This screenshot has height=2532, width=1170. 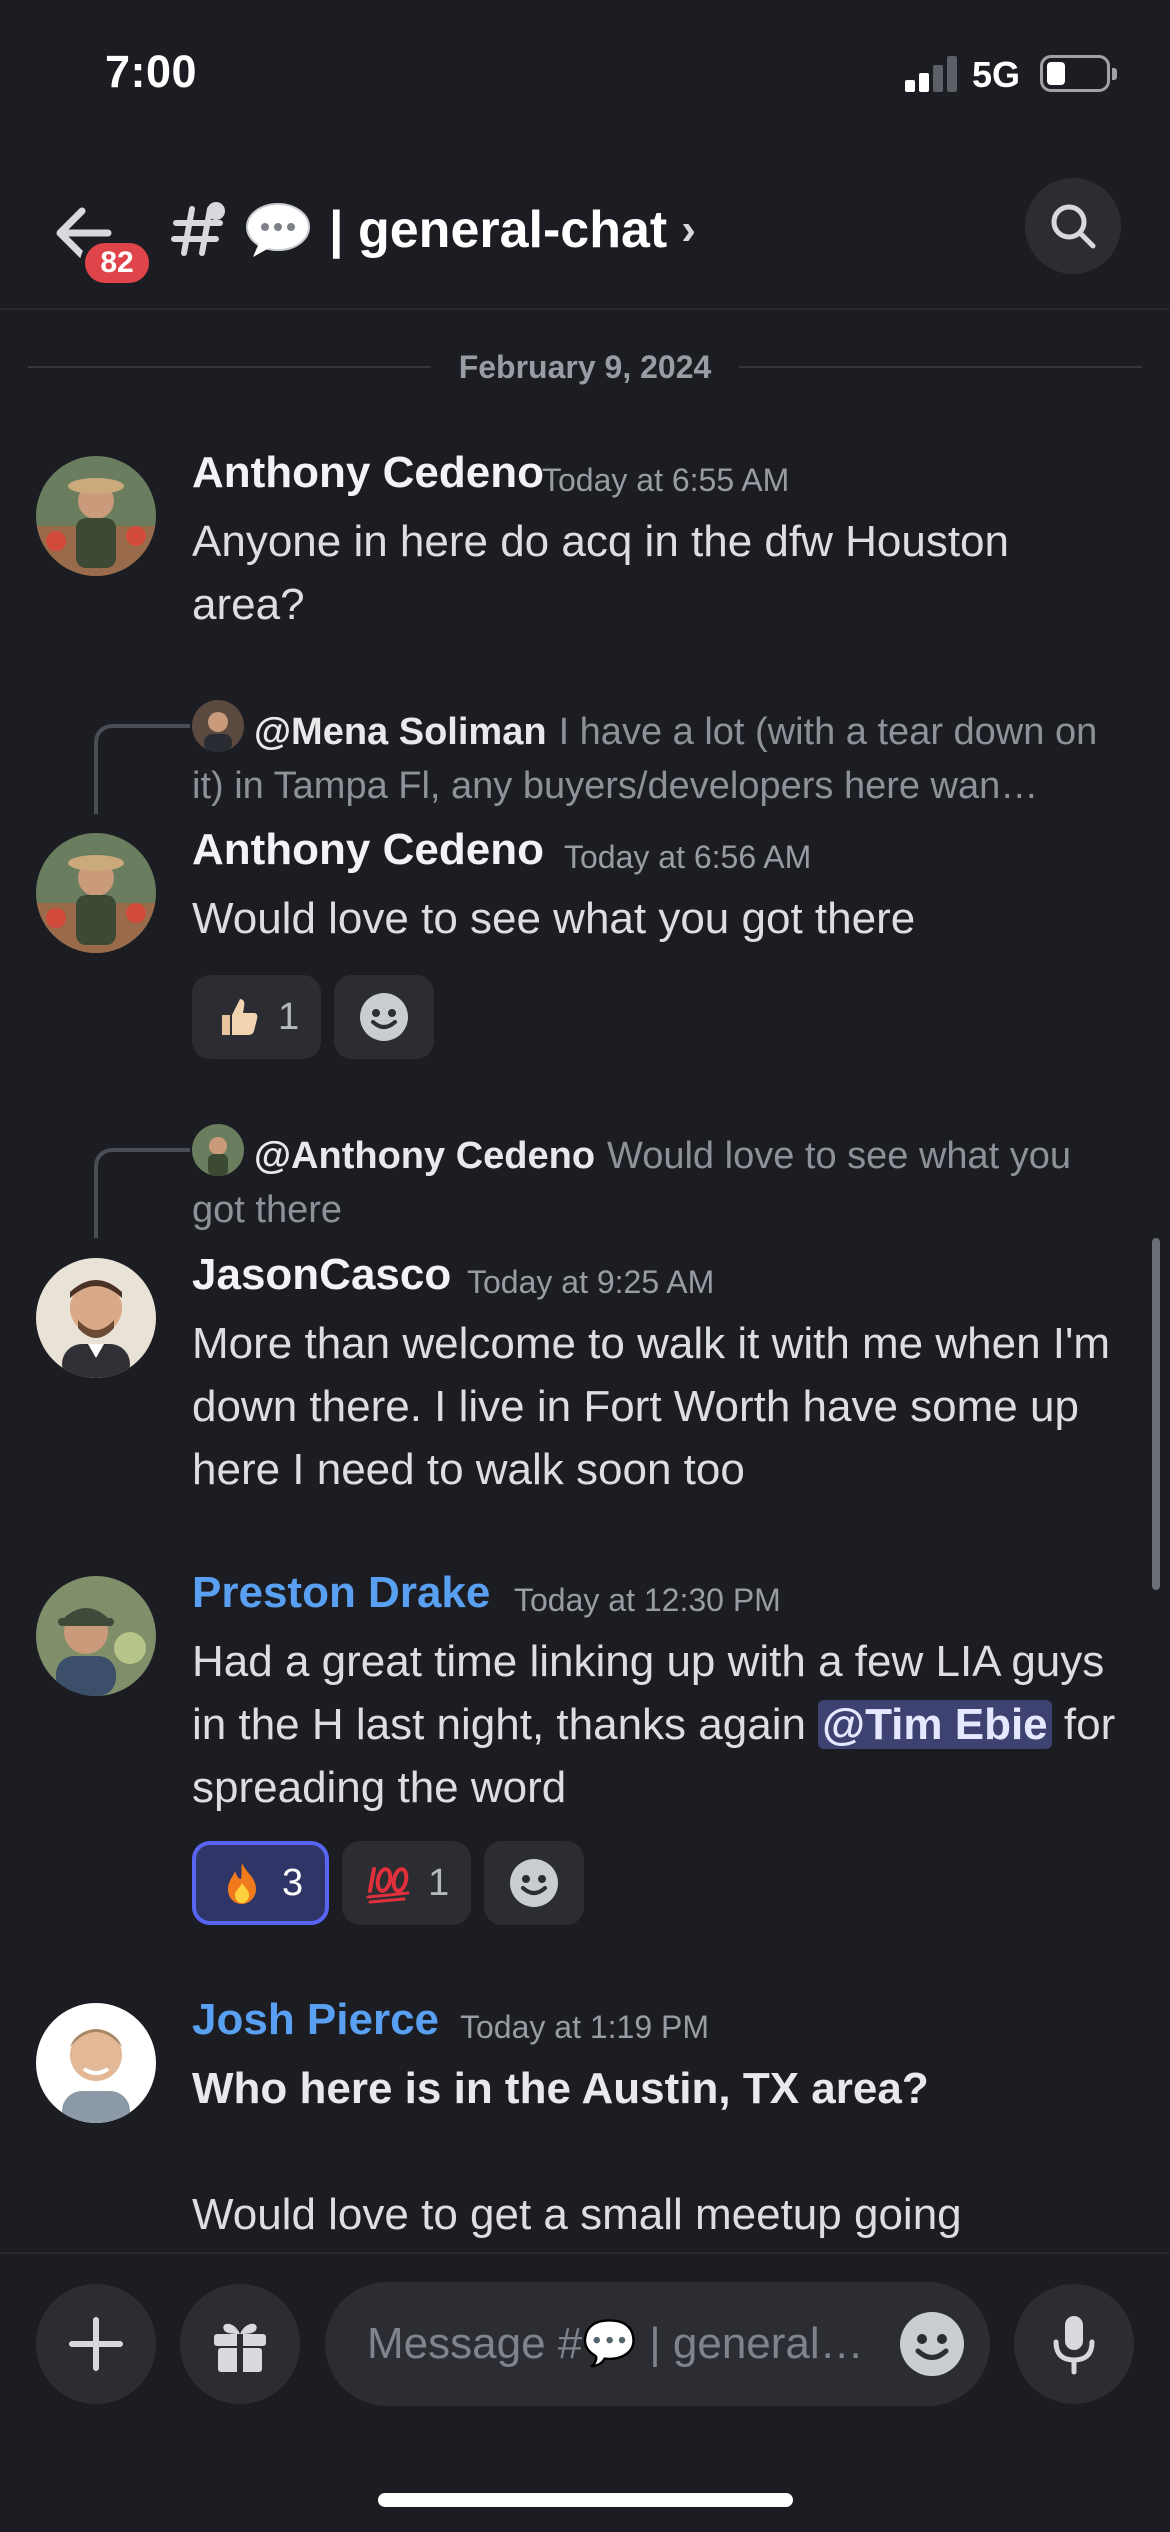 I want to click on scrollbar, so click(x=1156, y=1414).